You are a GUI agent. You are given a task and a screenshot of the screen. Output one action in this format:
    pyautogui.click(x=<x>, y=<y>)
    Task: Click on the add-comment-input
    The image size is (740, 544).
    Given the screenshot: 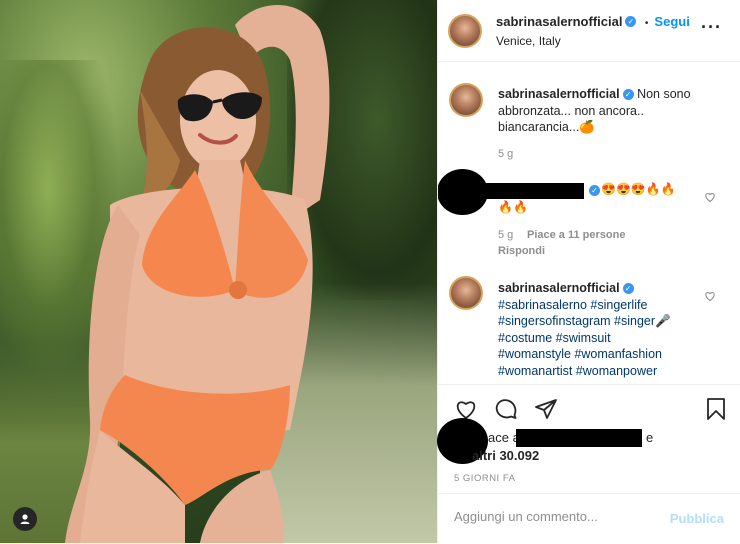 What is the action you would take?
    pyautogui.click(x=554, y=516)
    